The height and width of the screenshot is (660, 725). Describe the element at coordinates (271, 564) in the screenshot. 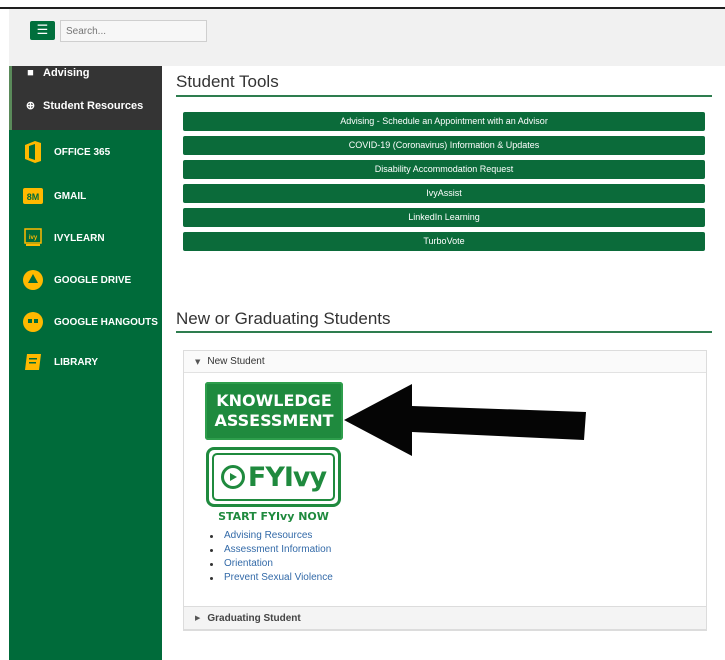

I see `list-item: Orientation` at that location.